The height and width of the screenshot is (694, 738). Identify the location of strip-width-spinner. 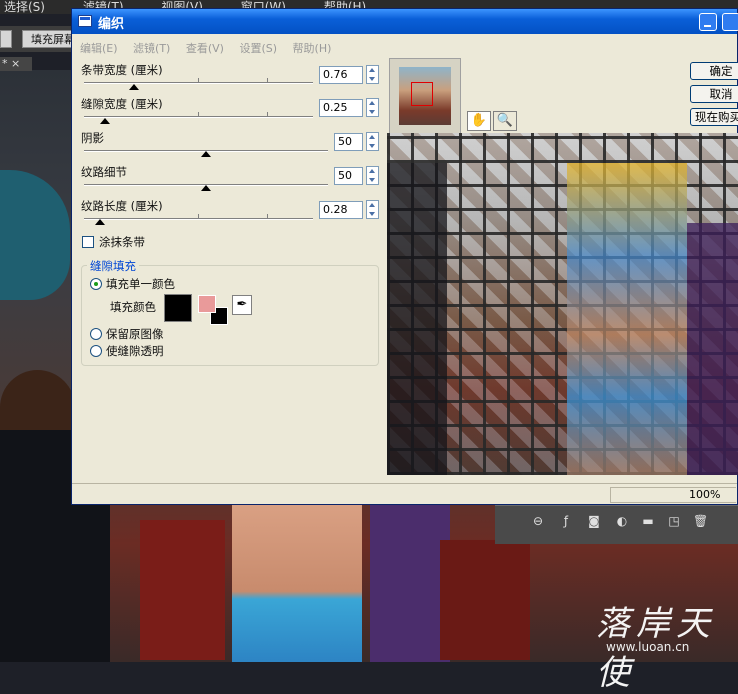
(372, 74).